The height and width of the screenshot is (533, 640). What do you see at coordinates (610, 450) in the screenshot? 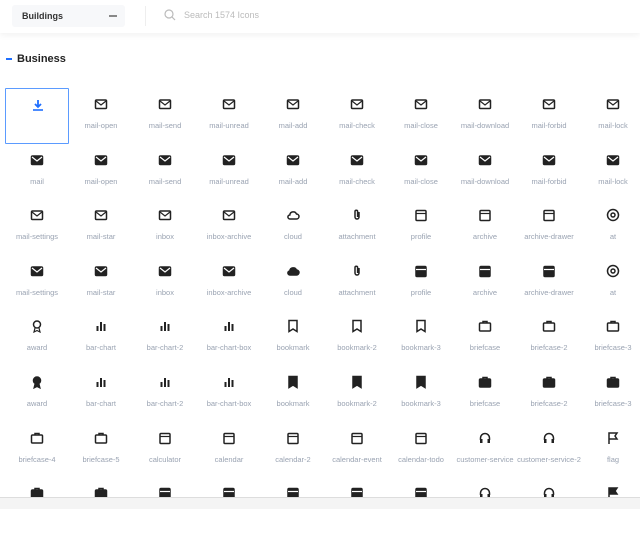
I see `icon-tile-flag: flag` at bounding box center [610, 450].